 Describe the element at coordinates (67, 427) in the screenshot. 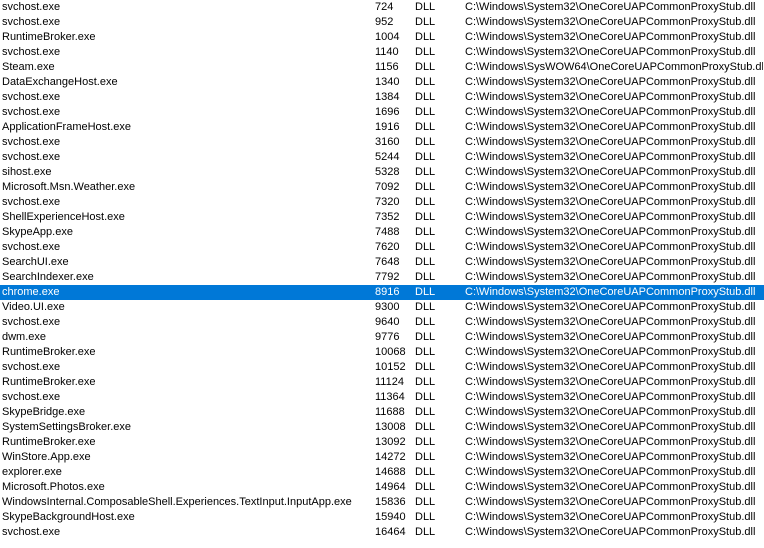

I see `process-name-cell: SystemSettingsBroker.exe` at that location.